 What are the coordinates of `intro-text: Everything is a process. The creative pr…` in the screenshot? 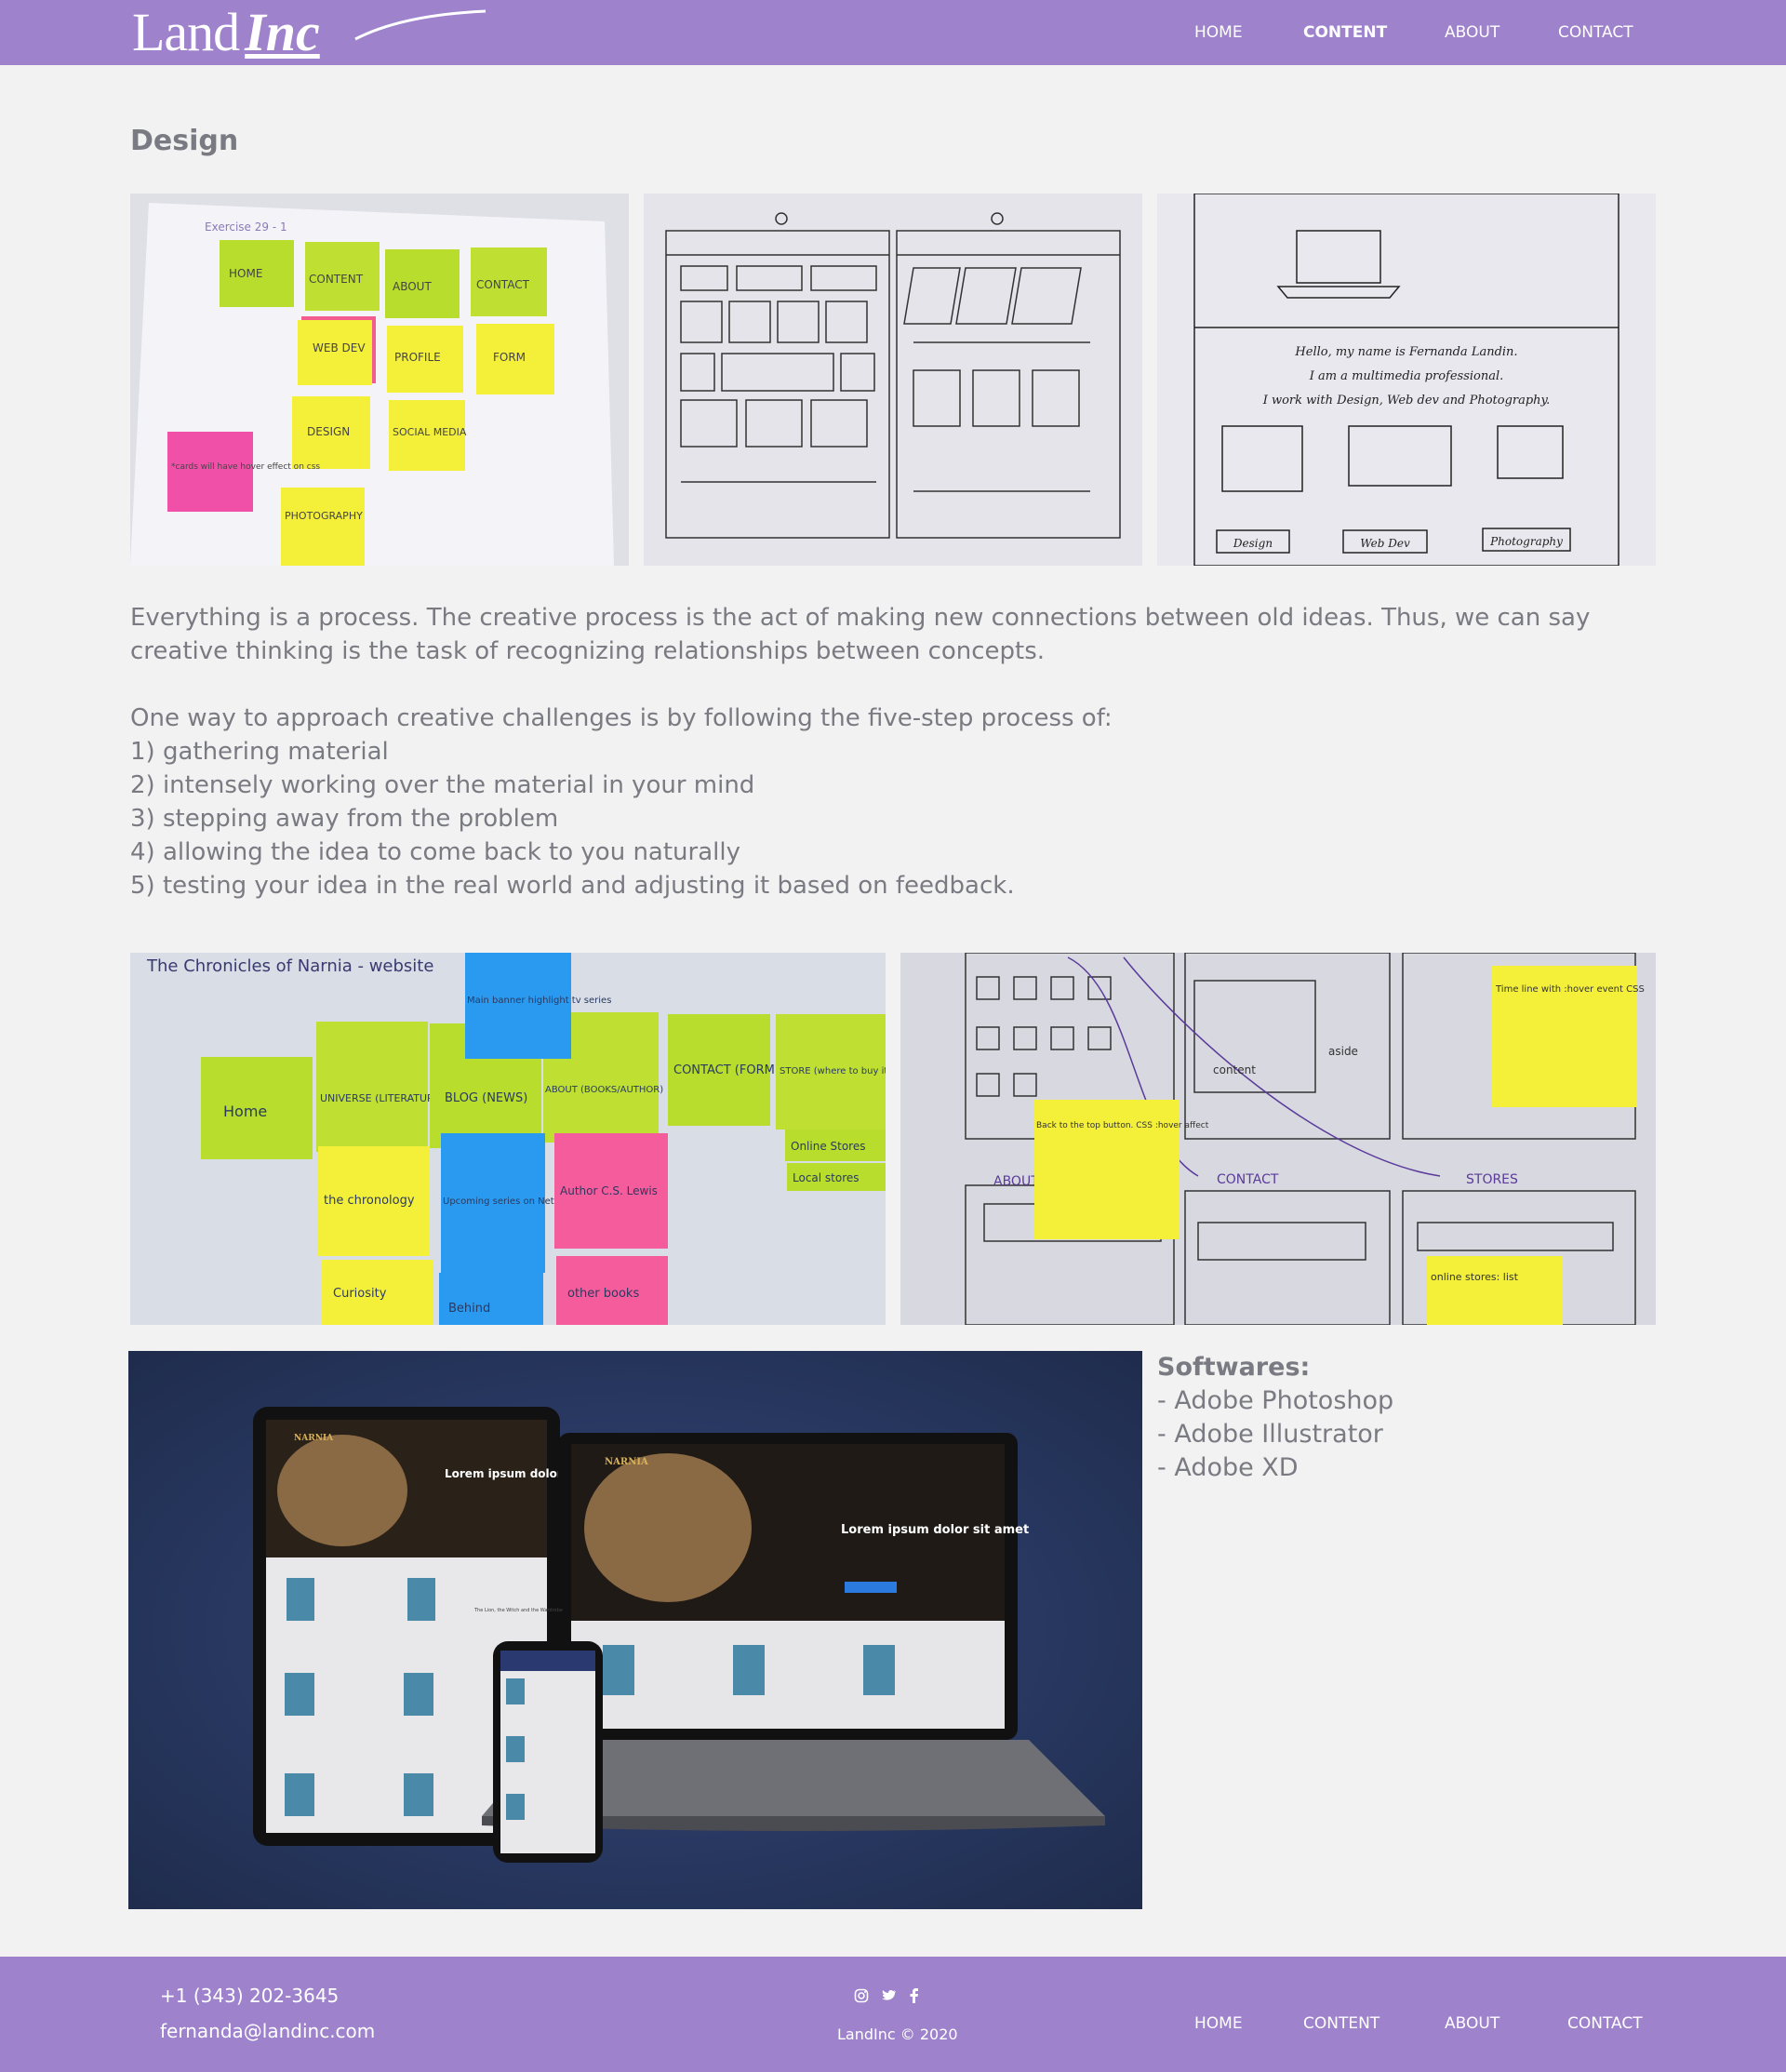 It's located at (860, 635).